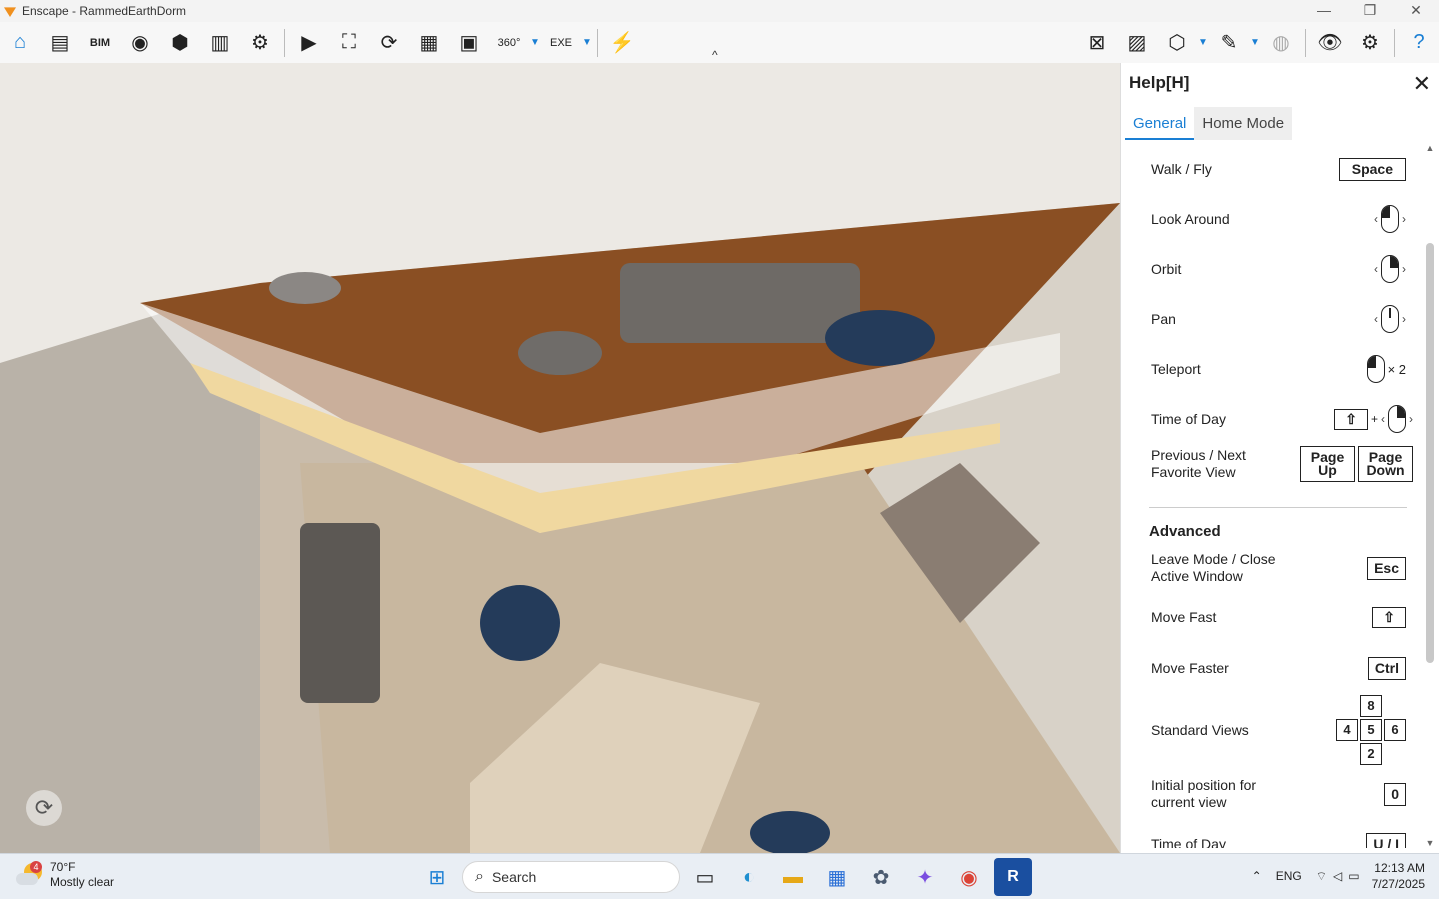 The width and height of the screenshot is (1439, 899). I want to click on store-icon: ▦, so click(837, 877).